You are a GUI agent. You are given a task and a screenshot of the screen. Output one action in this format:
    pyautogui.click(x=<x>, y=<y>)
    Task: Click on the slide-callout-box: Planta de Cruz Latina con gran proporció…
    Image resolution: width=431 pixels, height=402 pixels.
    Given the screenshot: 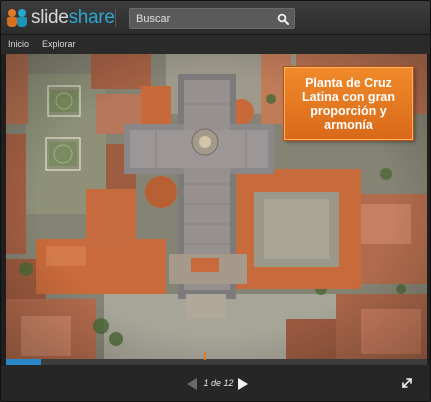 What is the action you would take?
    pyautogui.click(x=348, y=103)
    